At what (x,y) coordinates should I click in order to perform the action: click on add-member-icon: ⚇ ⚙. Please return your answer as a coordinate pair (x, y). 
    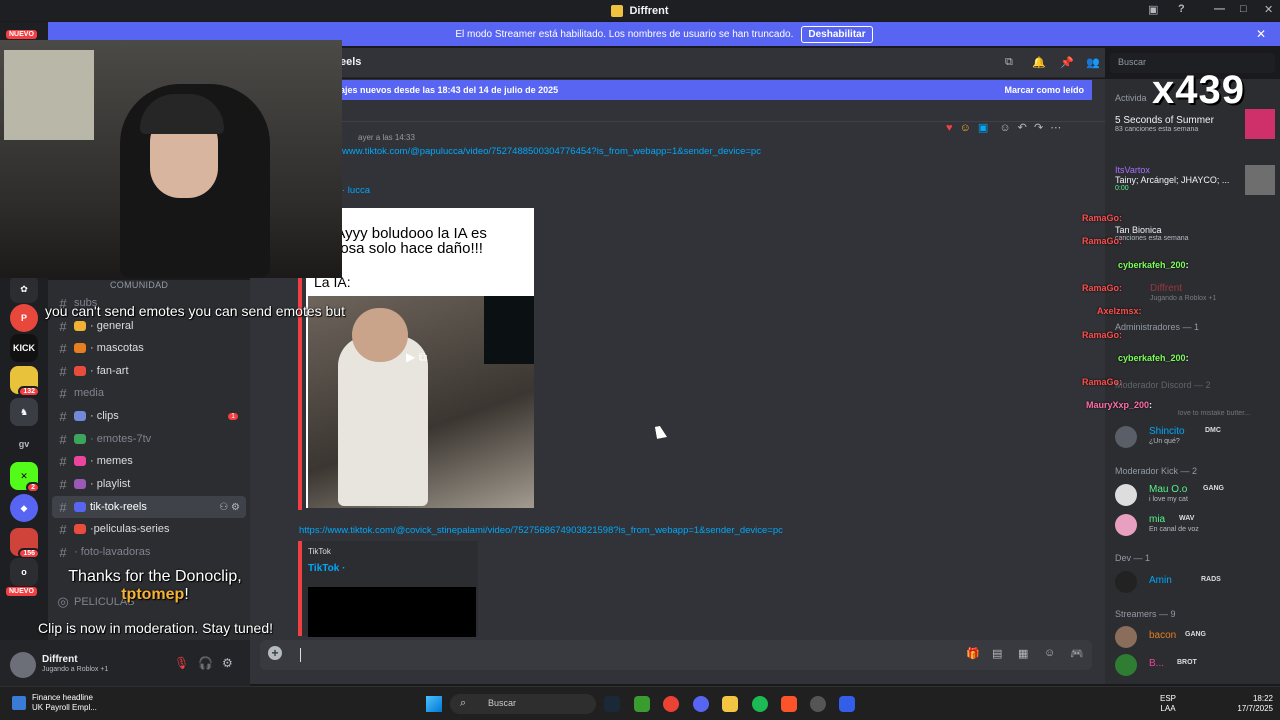
    Looking at the image, I should click on (229, 507).